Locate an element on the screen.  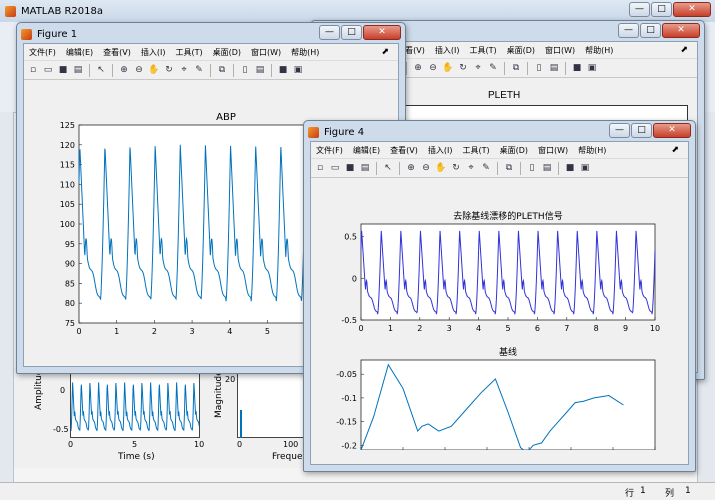
figure1-menu-item: 工具(T) is located at coordinates (188, 52).